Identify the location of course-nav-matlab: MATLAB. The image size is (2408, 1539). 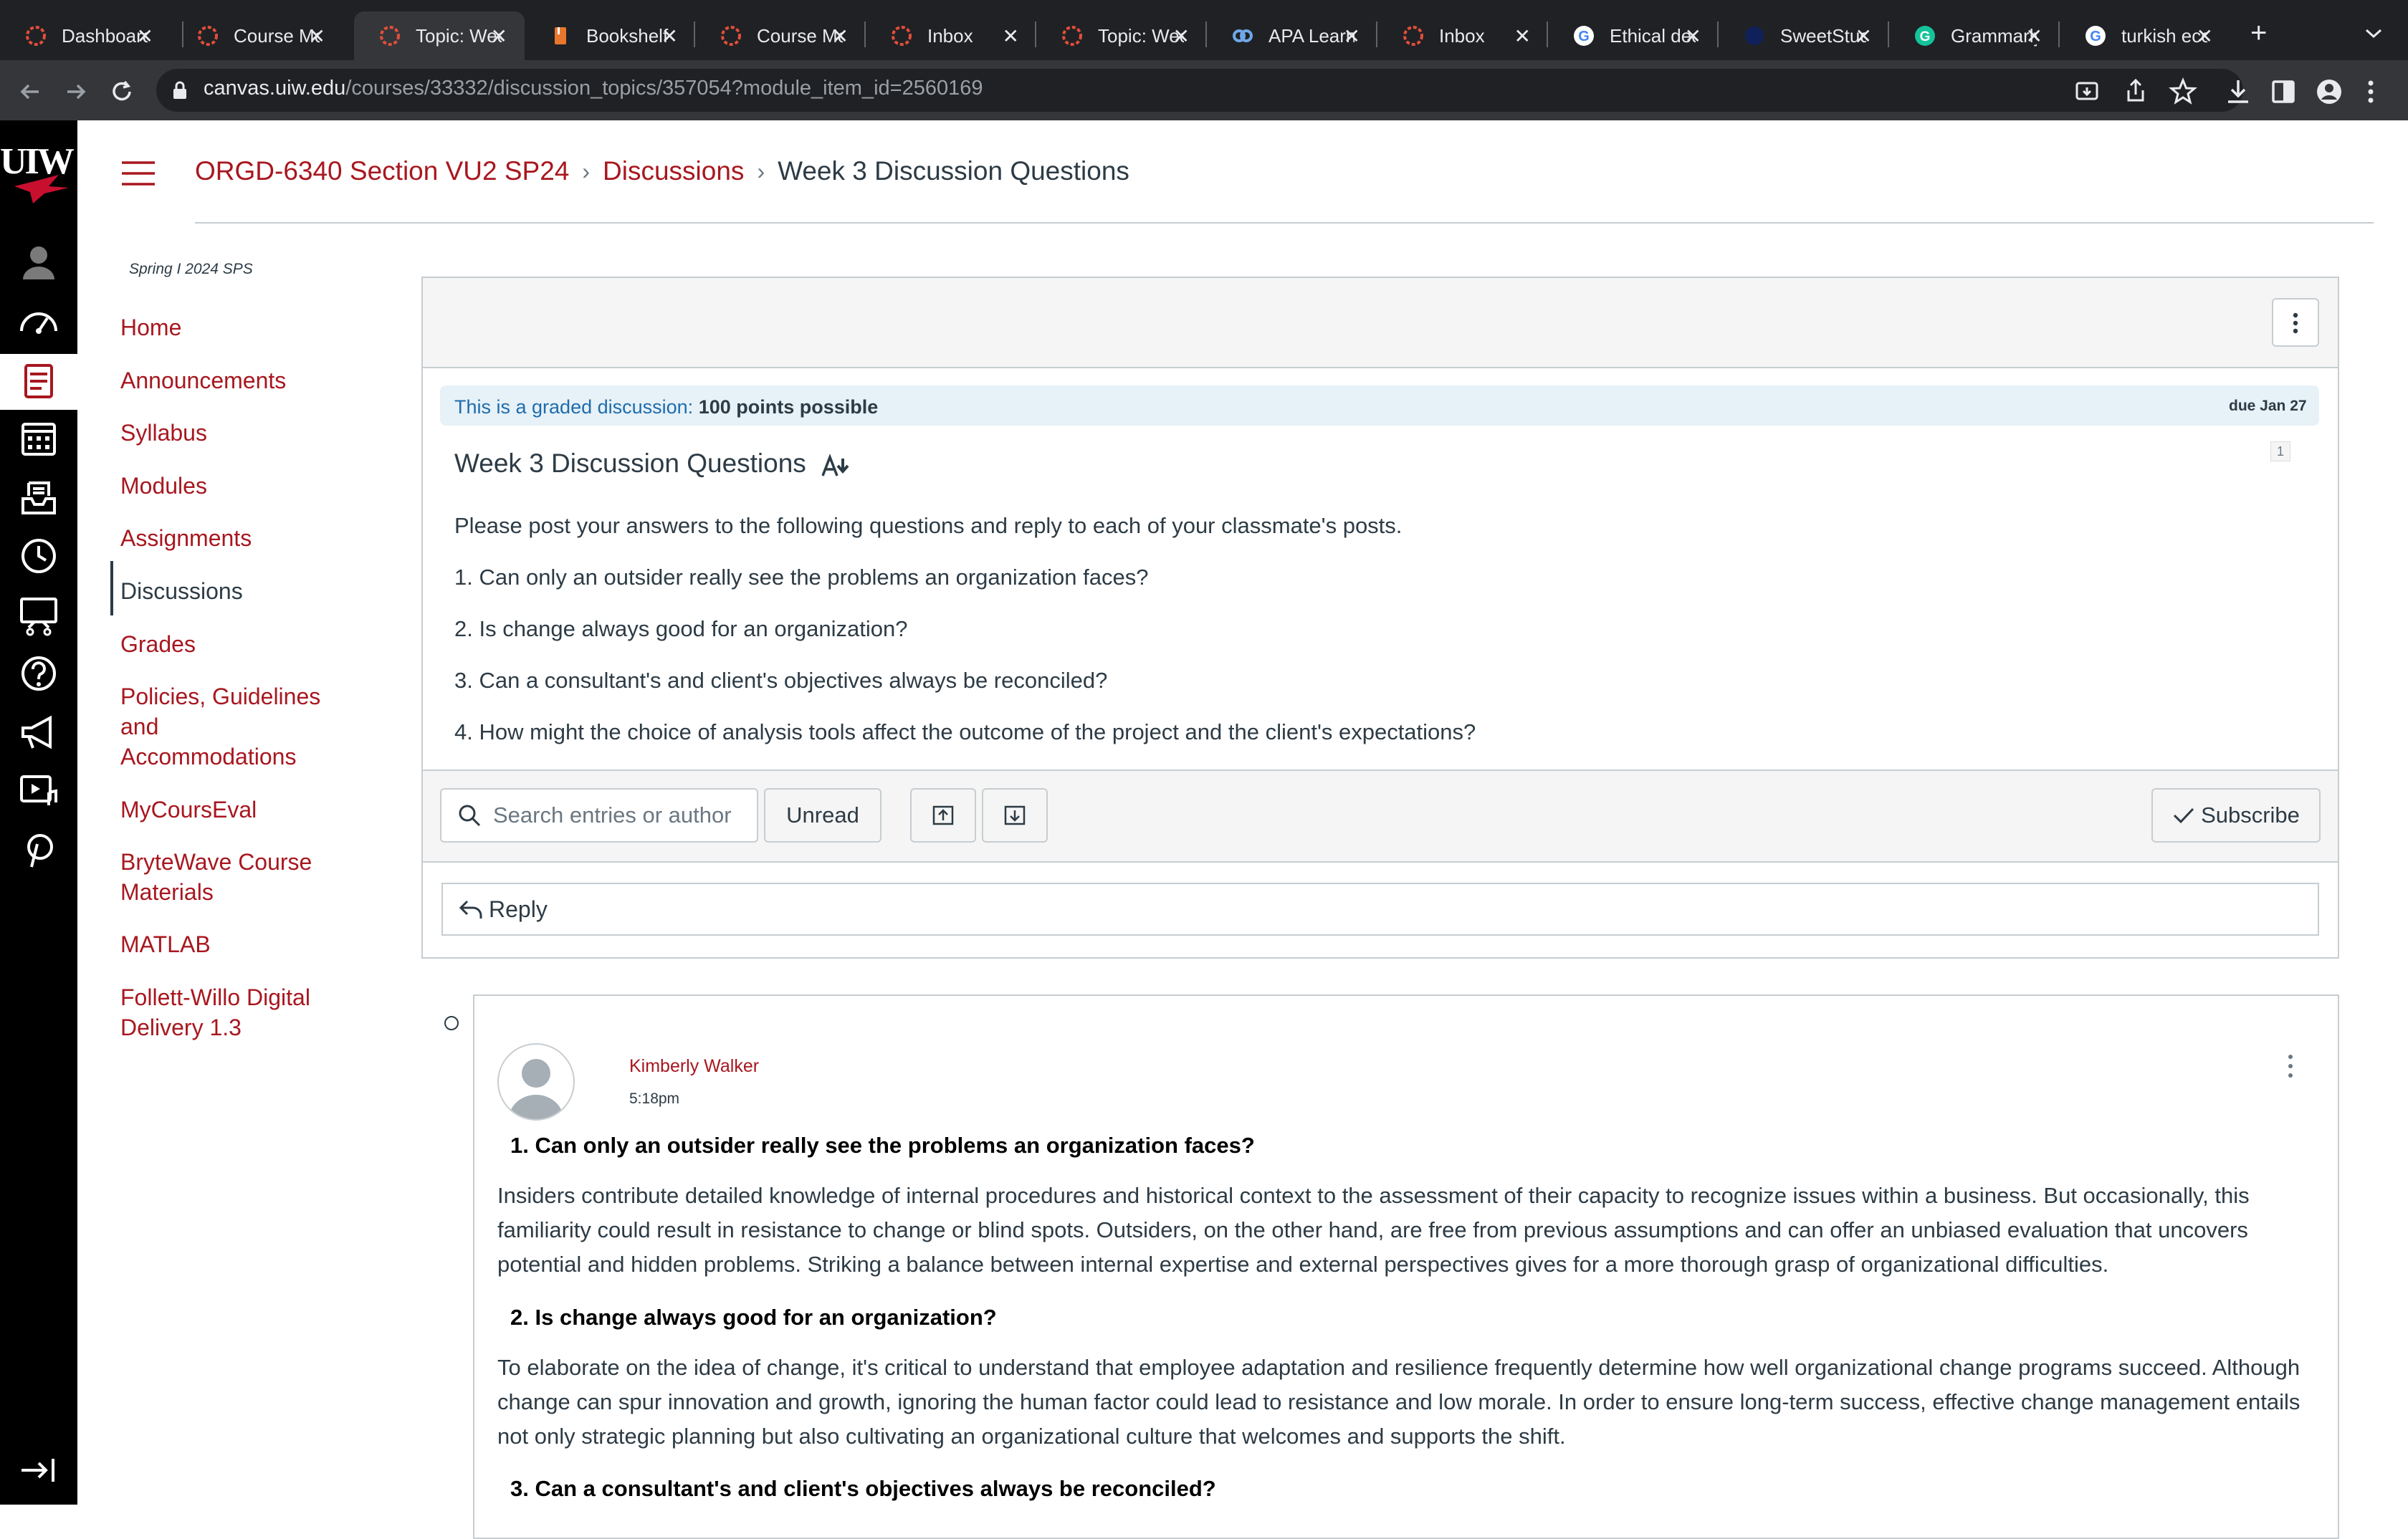
(227, 944).